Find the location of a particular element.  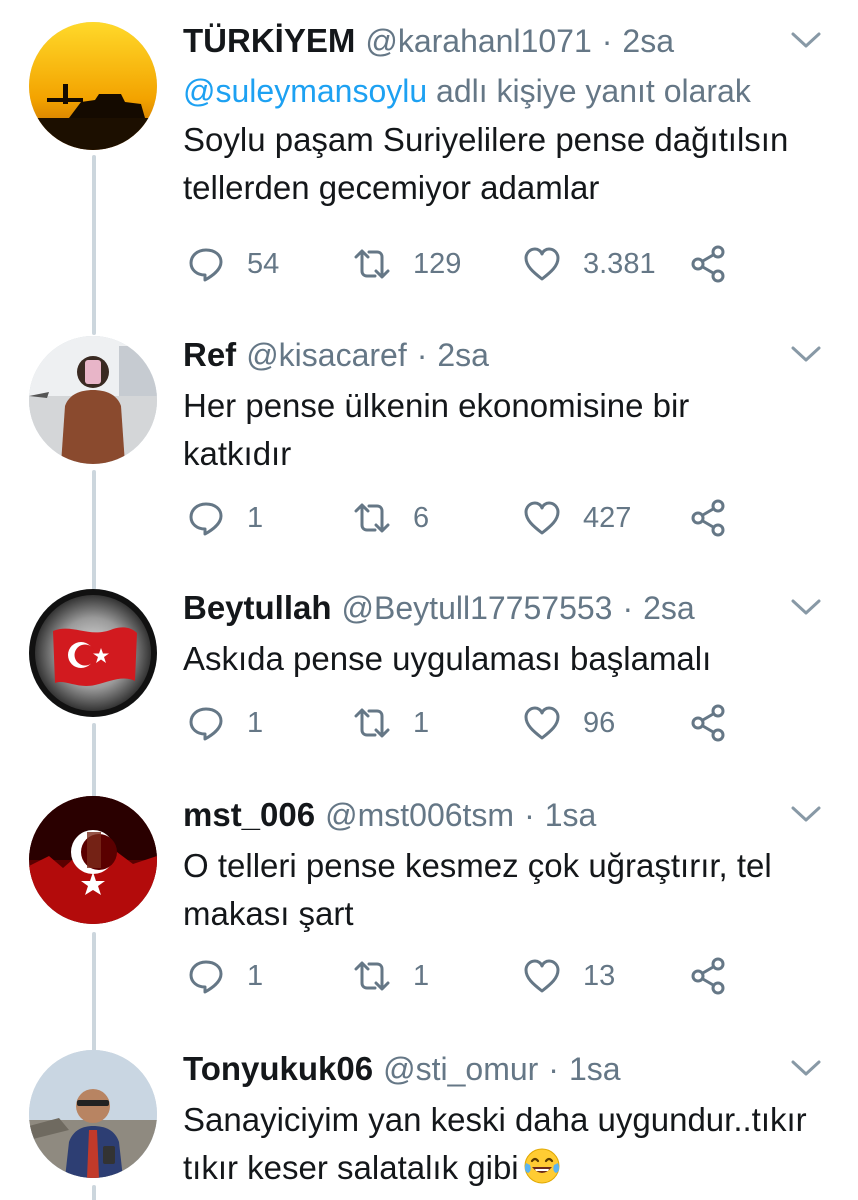

tweet-actions: 1 1 96 is located at coordinates (463, 723).